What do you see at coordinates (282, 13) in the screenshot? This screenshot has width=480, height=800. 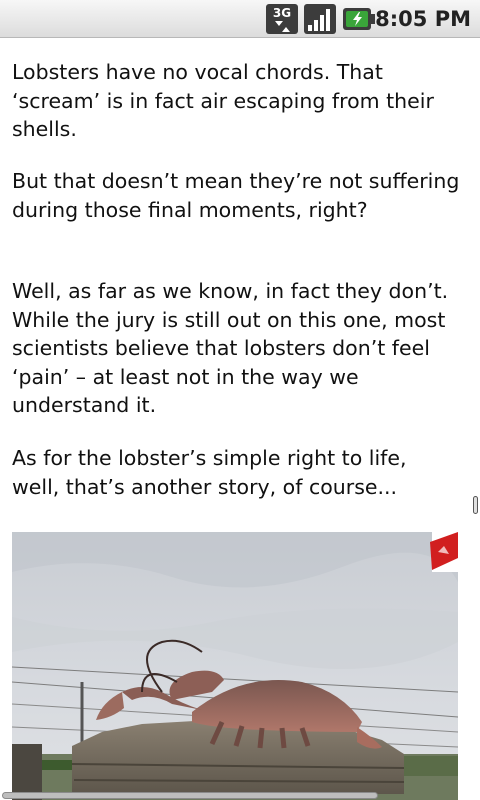 I see `network-label: 3G` at bounding box center [282, 13].